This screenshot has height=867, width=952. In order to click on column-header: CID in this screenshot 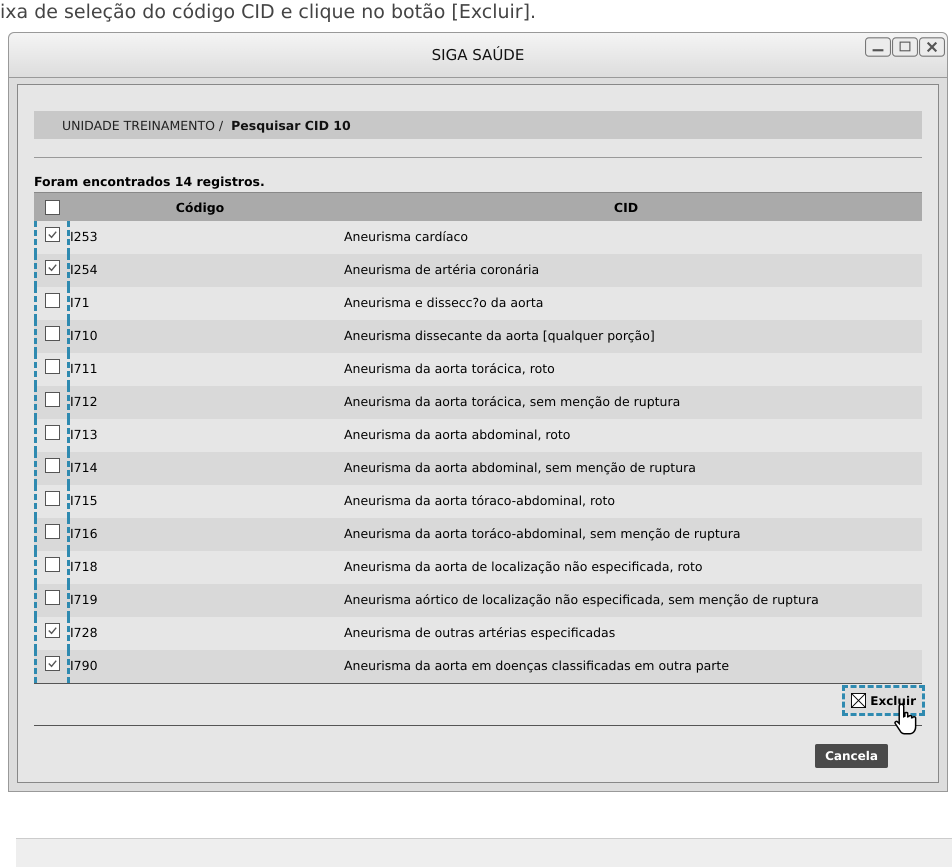, I will do `click(626, 207)`.